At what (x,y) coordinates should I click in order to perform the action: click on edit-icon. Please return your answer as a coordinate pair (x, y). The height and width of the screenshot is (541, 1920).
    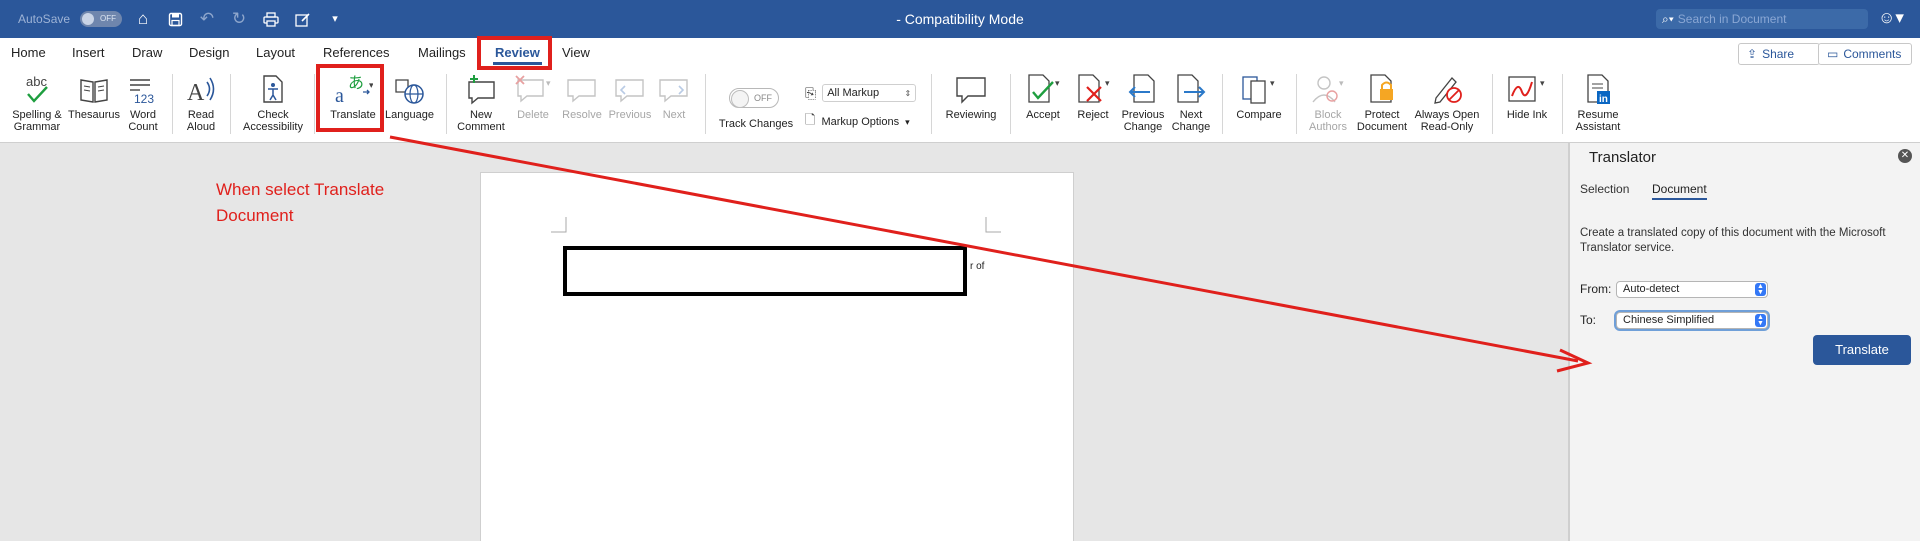
    Looking at the image, I should click on (303, 19).